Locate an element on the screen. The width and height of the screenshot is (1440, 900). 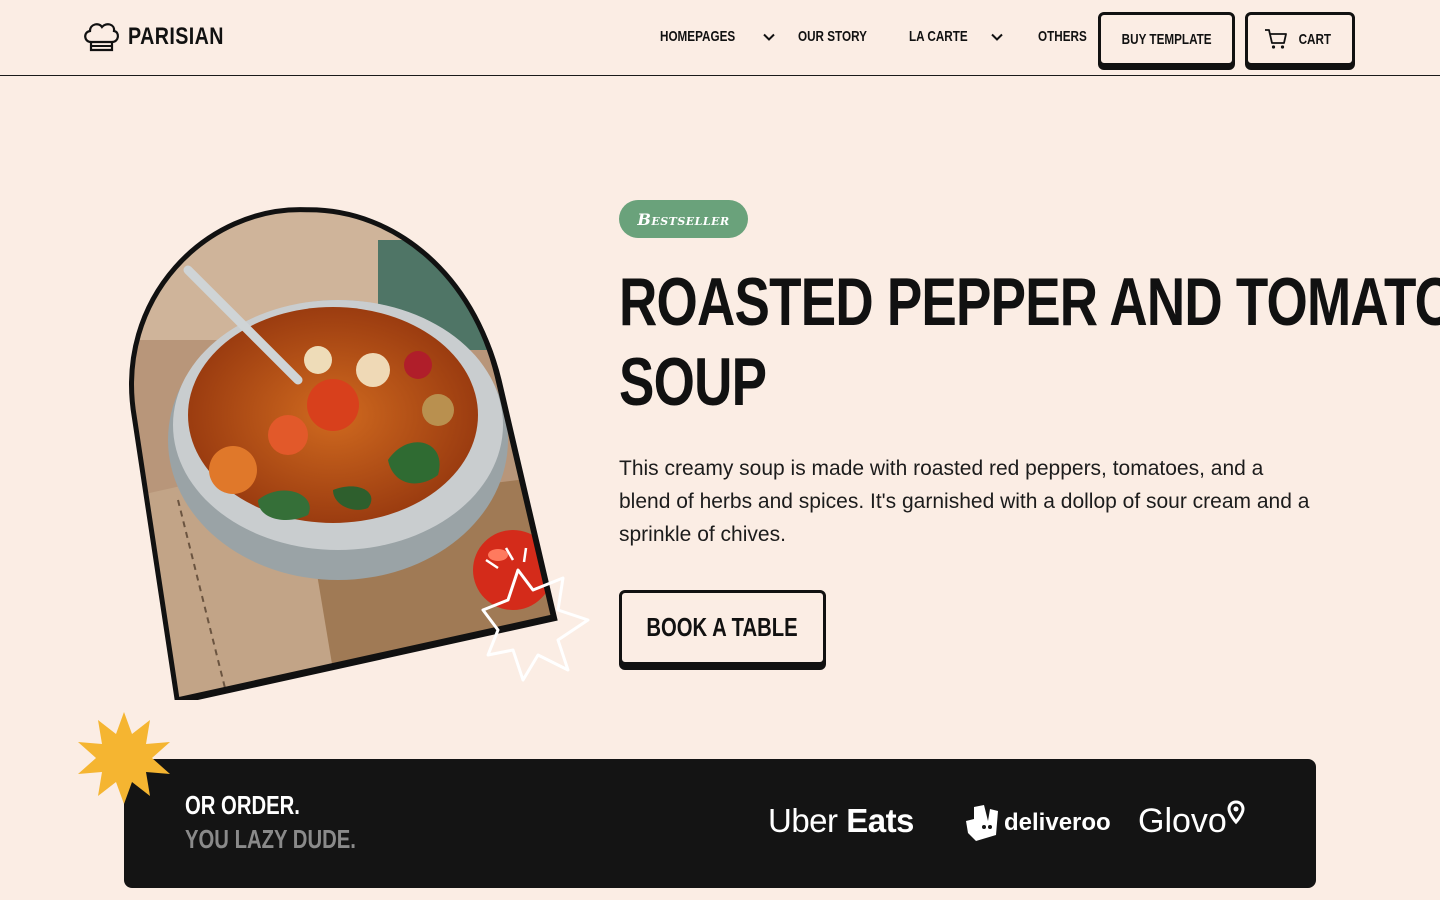
location-pin-icon is located at coordinates (1236, 811).